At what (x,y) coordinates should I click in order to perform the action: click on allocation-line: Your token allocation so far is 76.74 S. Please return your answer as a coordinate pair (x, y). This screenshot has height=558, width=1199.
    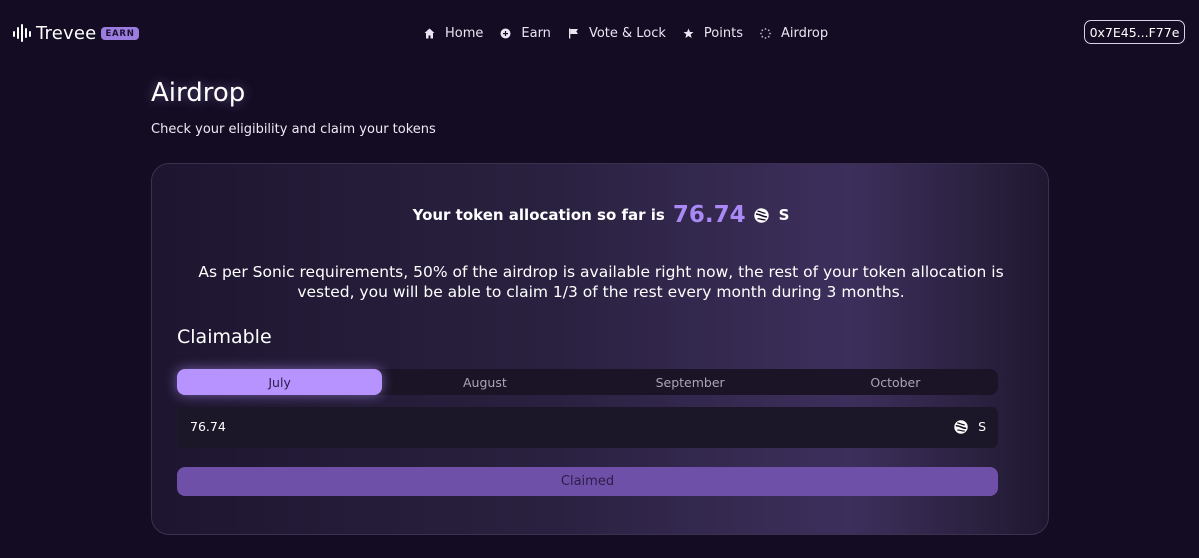
    Looking at the image, I should click on (600, 215).